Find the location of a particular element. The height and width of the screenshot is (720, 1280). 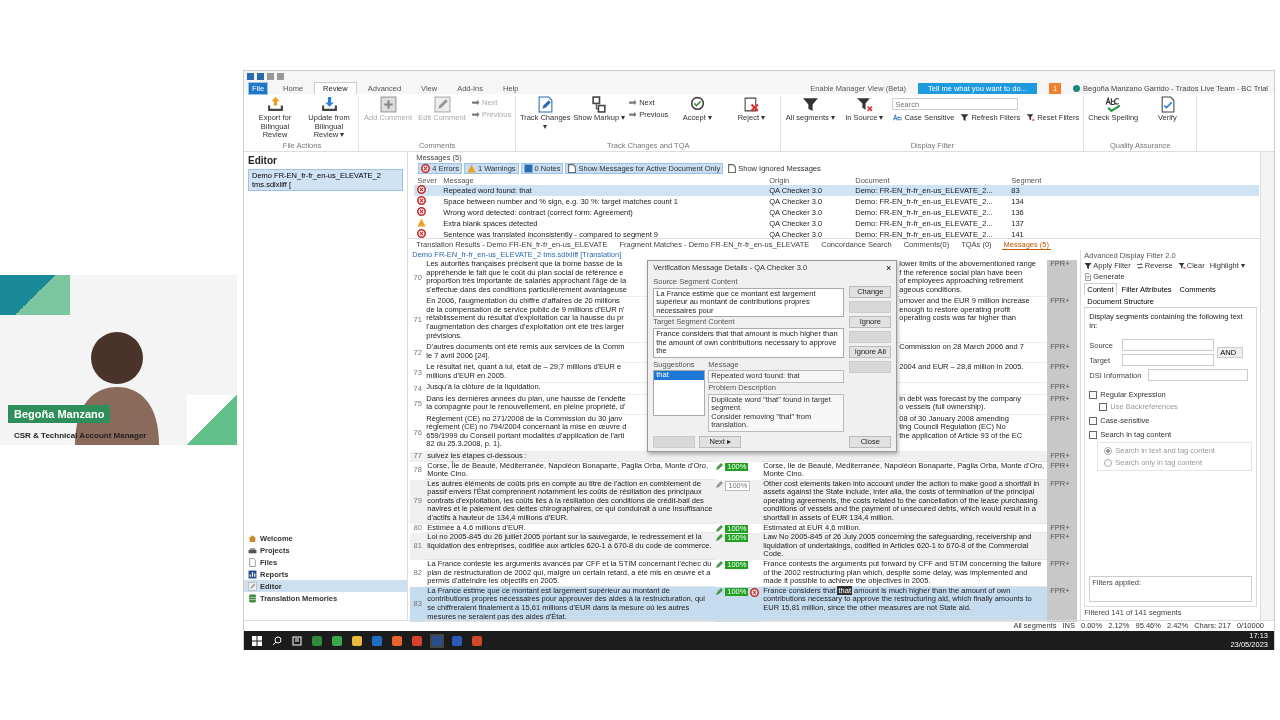

letters-icon is located at coordinates (898, 117).